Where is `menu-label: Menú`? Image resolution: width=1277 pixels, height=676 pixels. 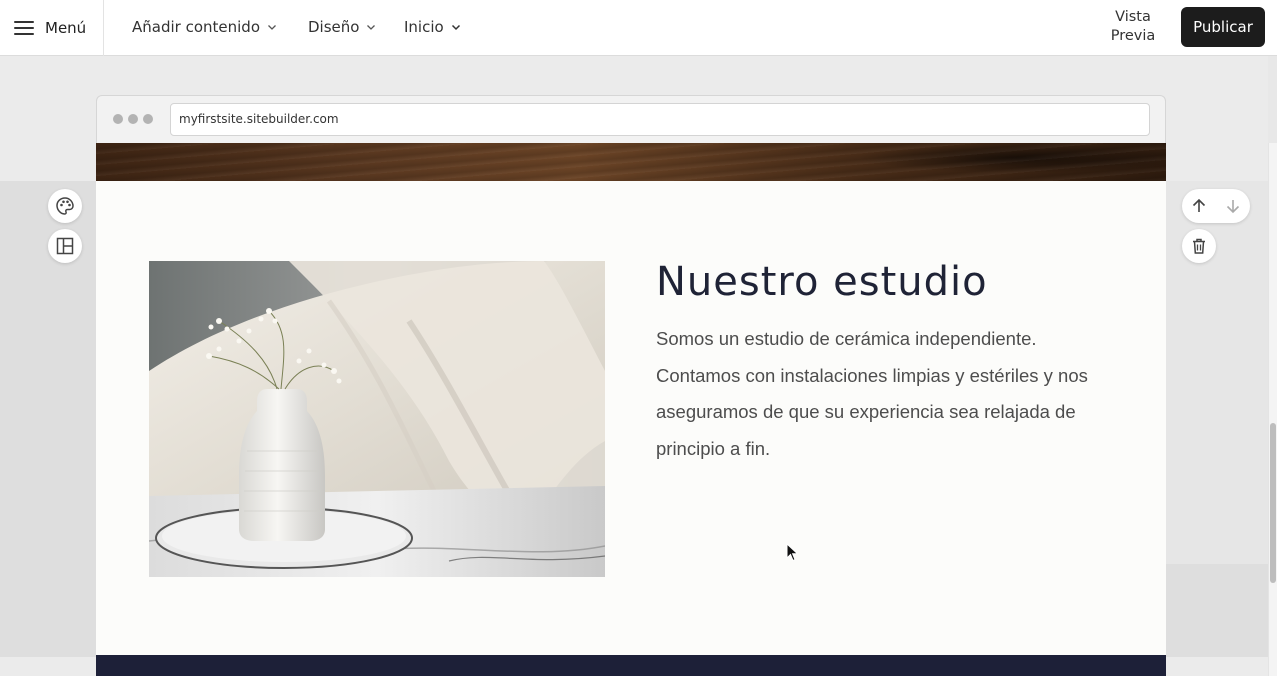 menu-label: Menú is located at coordinates (66, 27).